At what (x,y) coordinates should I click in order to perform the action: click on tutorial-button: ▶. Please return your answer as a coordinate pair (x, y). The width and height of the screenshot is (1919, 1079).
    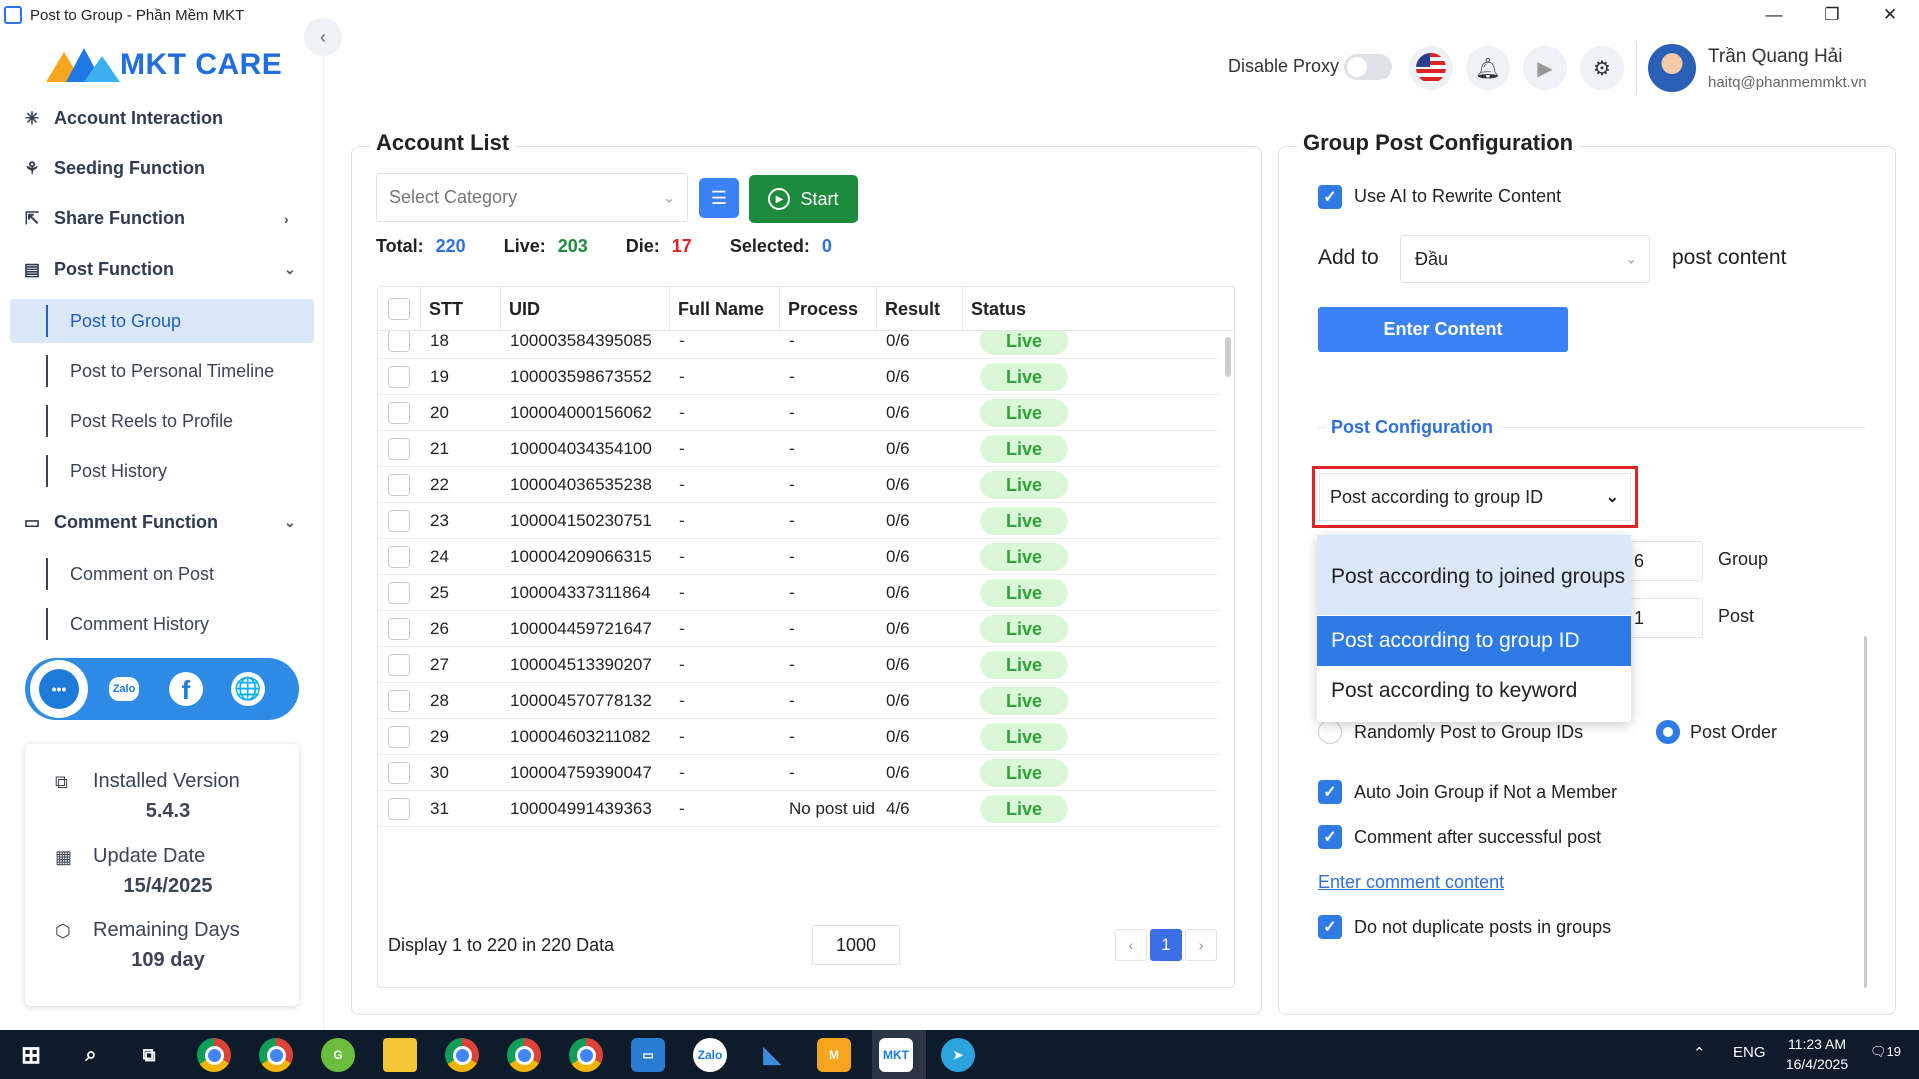
    Looking at the image, I should click on (1545, 68).